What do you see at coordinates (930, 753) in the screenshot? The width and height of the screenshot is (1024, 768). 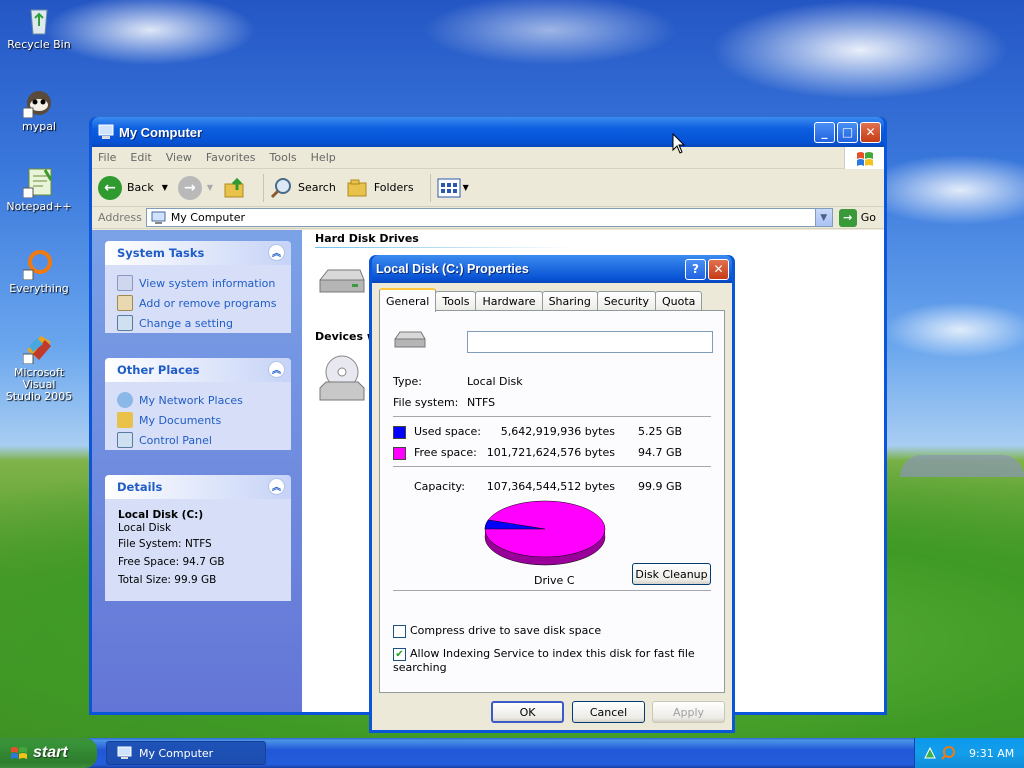 I see `tray-network-icon` at bounding box center [930, 753].